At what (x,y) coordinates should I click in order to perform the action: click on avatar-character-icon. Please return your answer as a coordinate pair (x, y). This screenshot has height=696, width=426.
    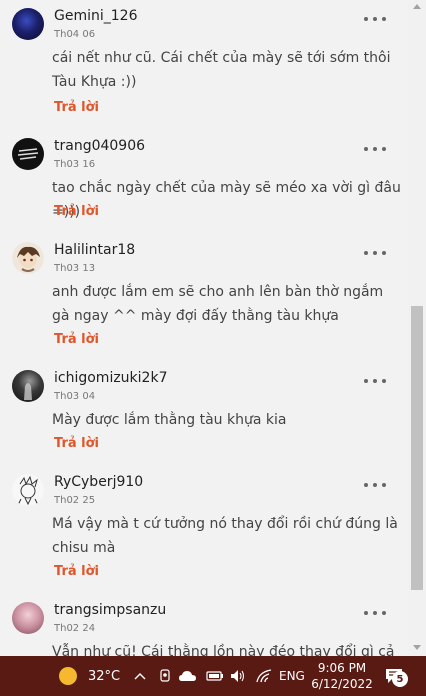
    Looking at the image, I should click on (28, 259).